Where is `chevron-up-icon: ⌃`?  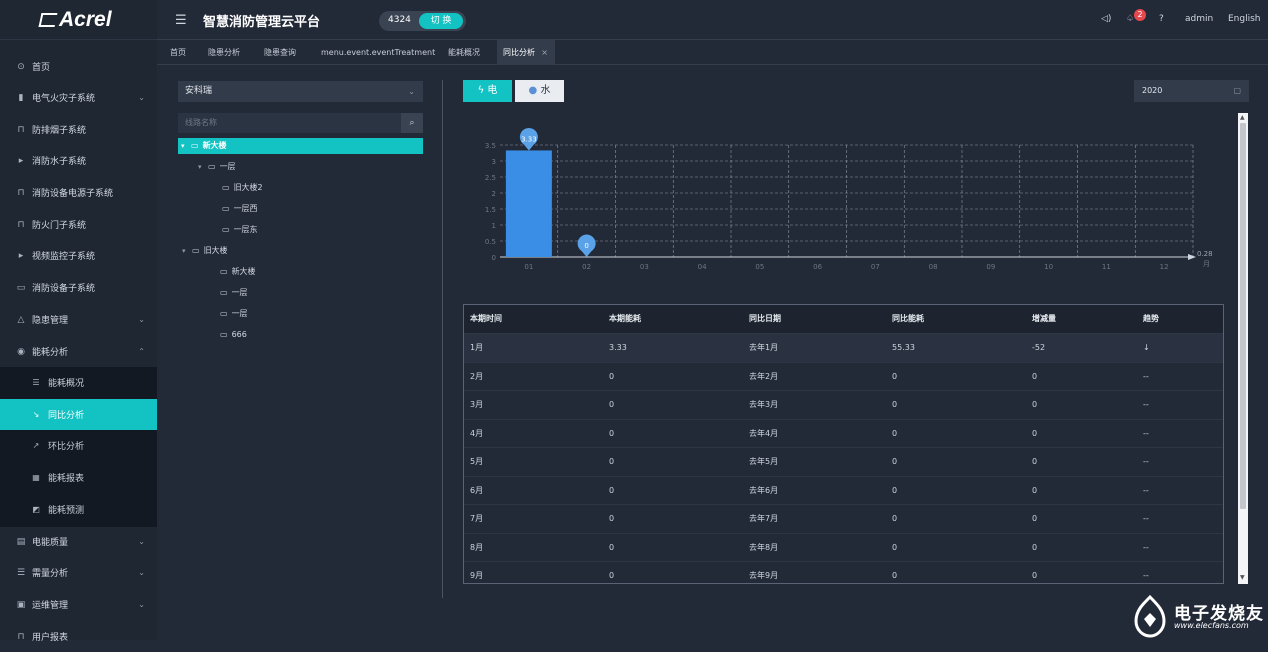
chevron-up-icon: ⌃ is located at coordinates (141, 351).